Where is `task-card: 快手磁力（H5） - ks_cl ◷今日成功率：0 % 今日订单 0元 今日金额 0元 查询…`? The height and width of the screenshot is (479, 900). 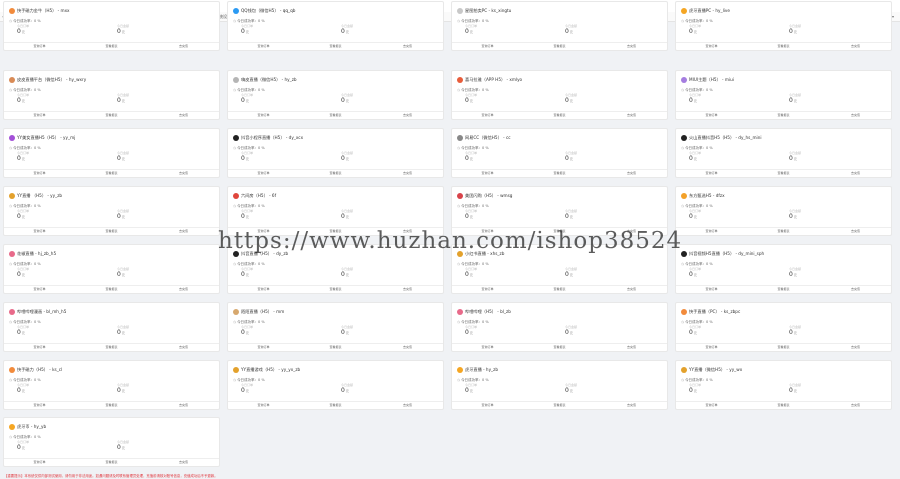
task-card: 快手磁力（H5） - ks_cl ◷今日成功率：0 % 今日订单 0元 今日金额 0元 查询… is located at coordinates (111, 385).